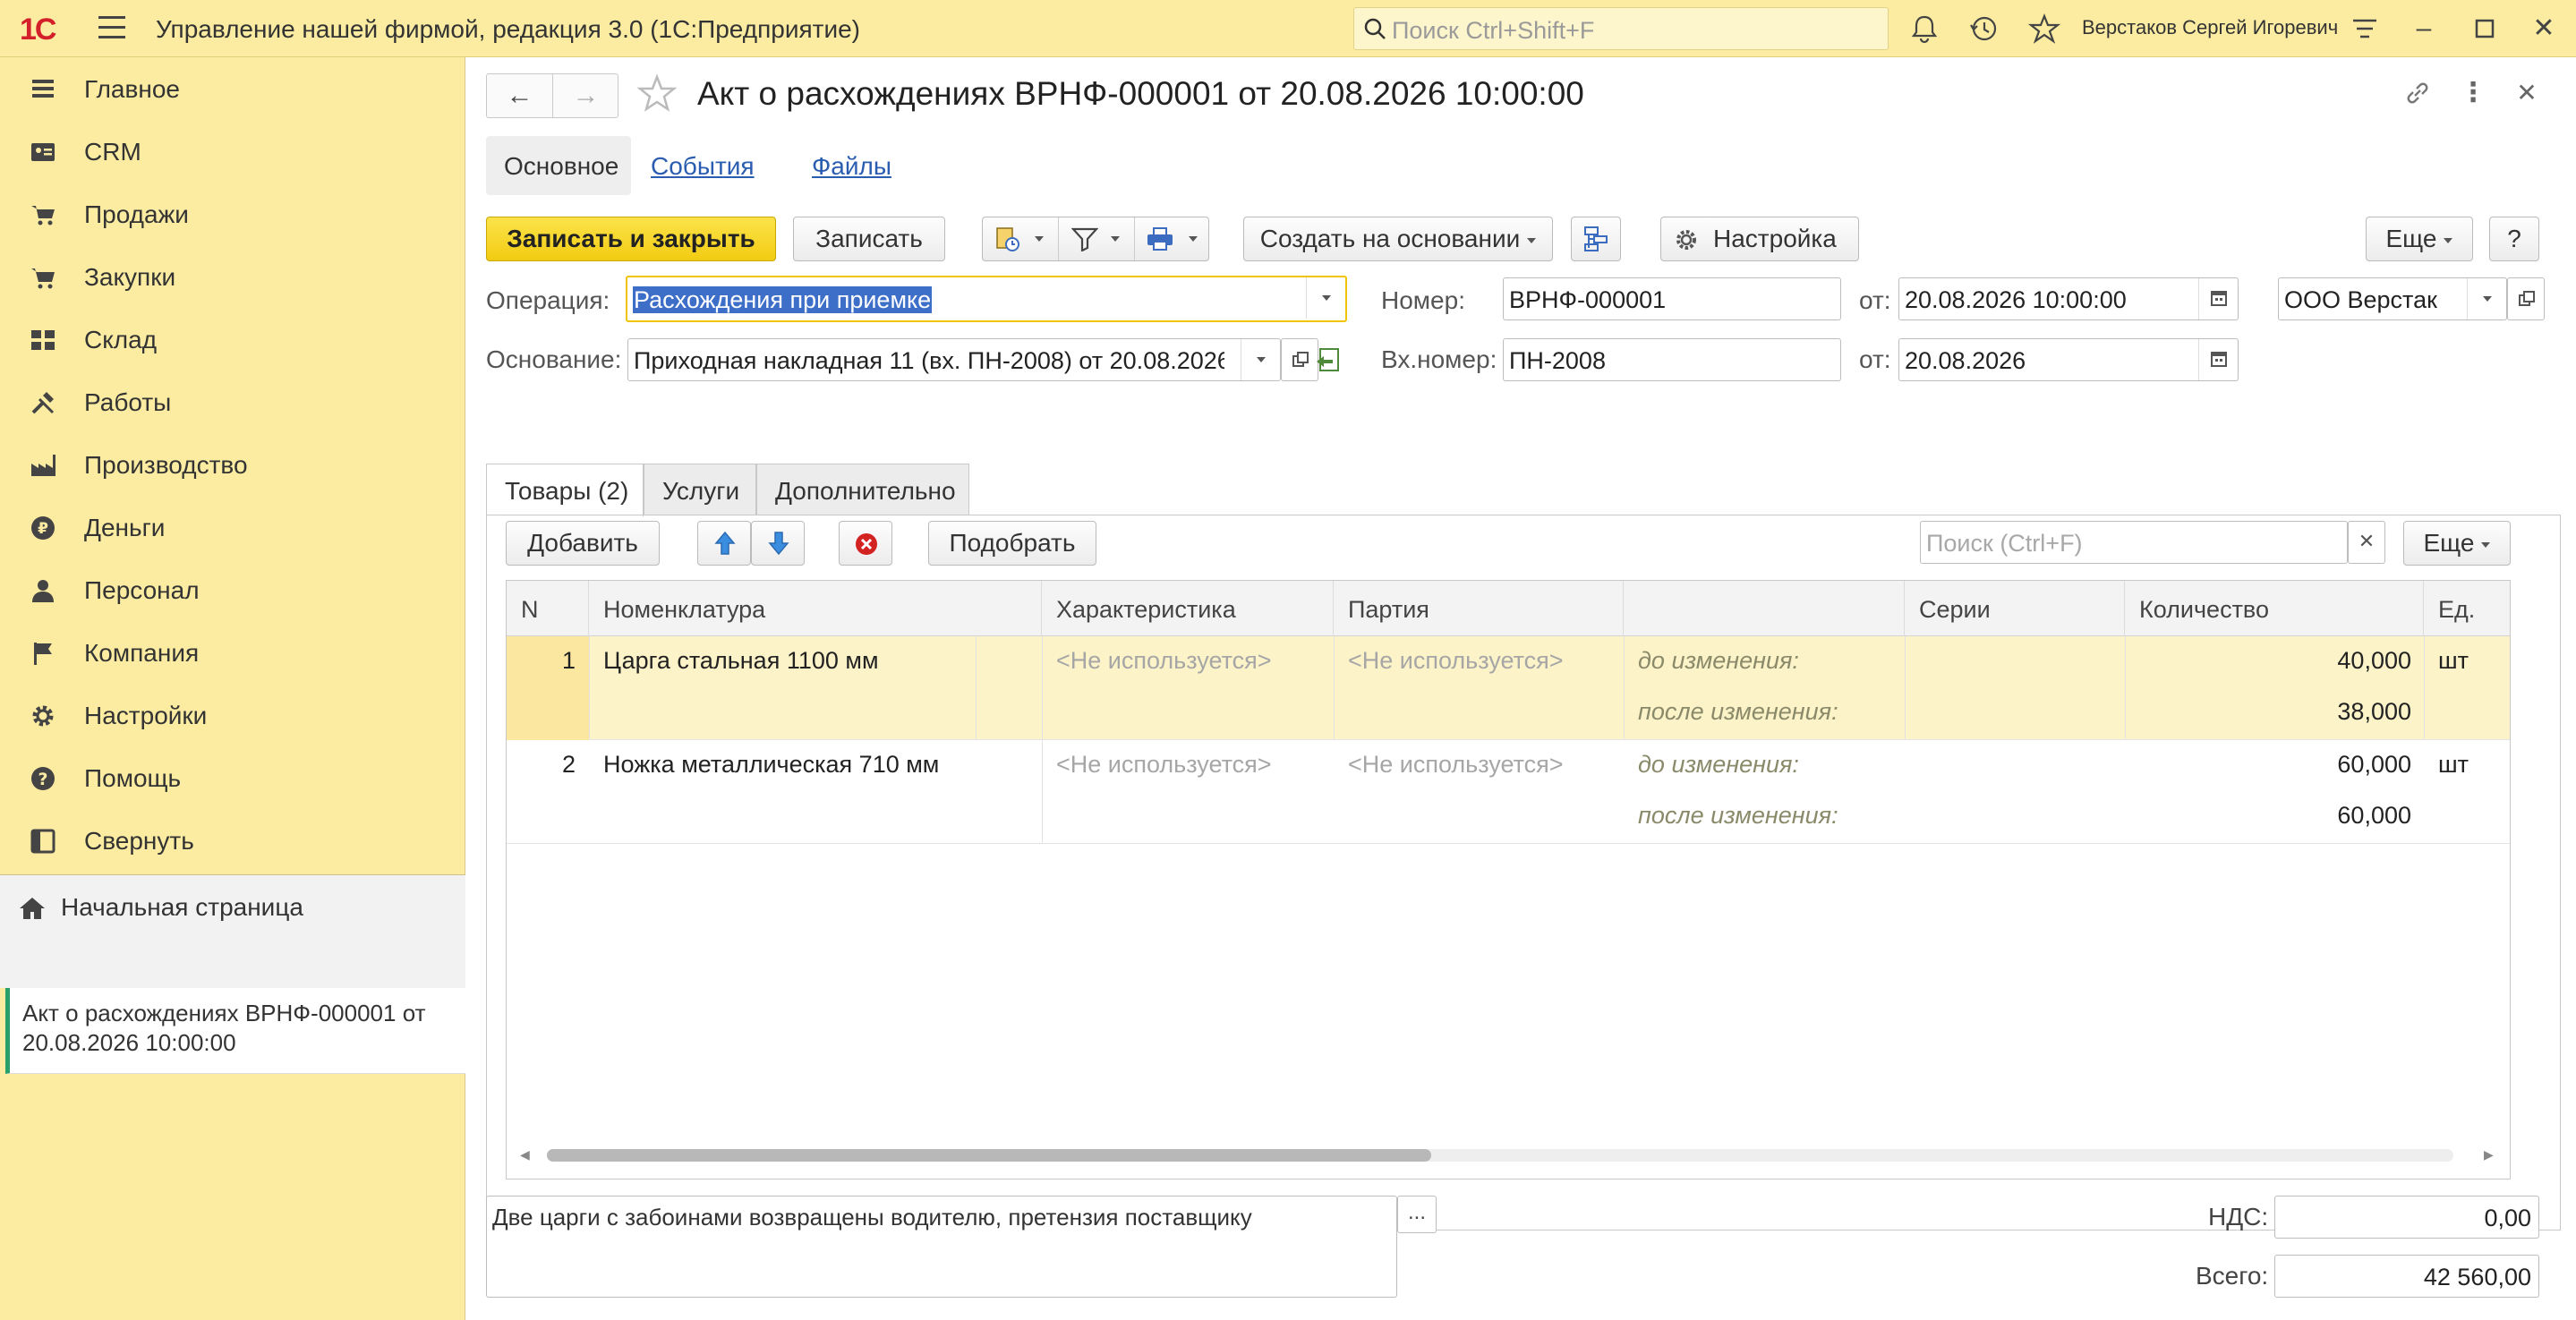  I want to click on document-report-button, so click(1020, 238).